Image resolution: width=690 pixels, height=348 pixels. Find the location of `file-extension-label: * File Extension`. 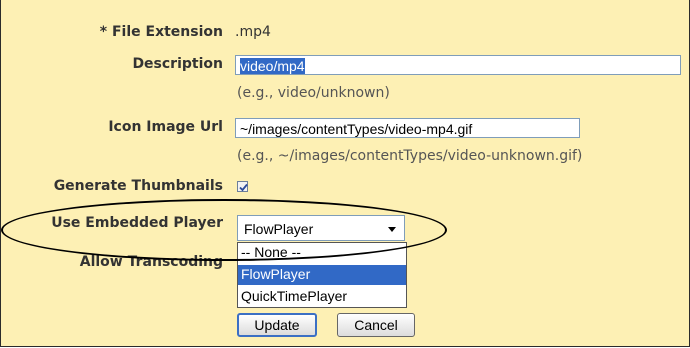

file-extension-label: * File Extension is located at coordinates (161, 32).